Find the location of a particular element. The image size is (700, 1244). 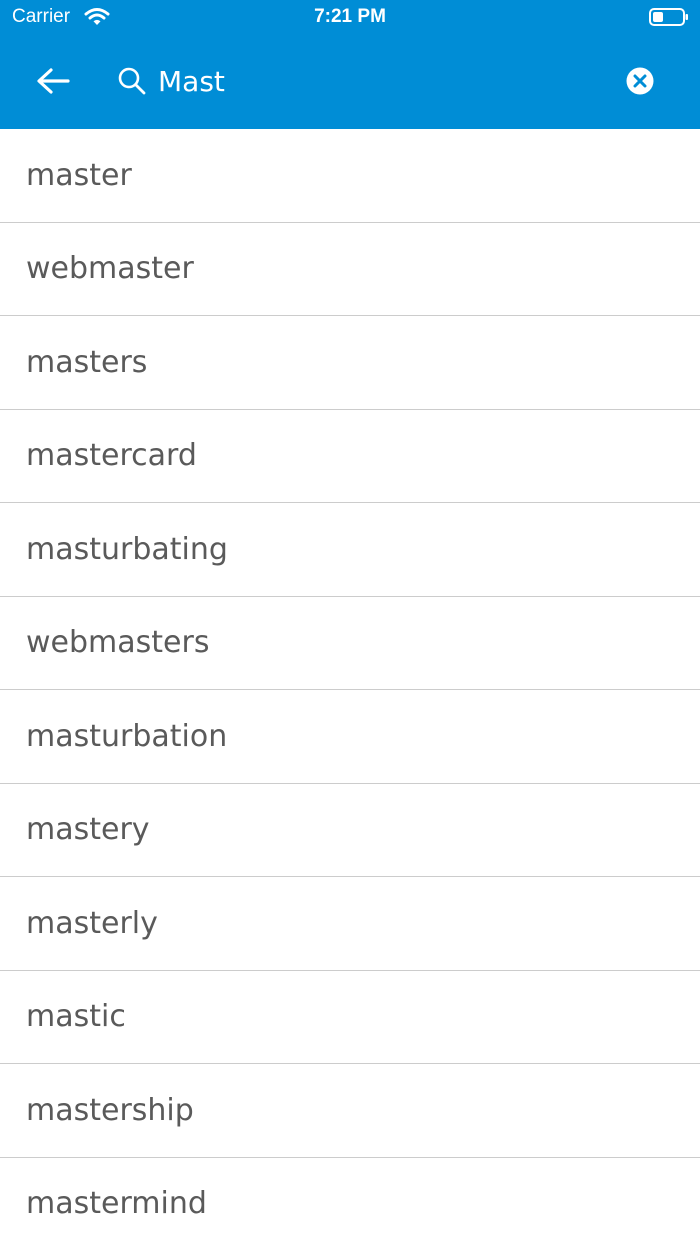

suggestion-label: masturbating is located at coordinates (127, 549).